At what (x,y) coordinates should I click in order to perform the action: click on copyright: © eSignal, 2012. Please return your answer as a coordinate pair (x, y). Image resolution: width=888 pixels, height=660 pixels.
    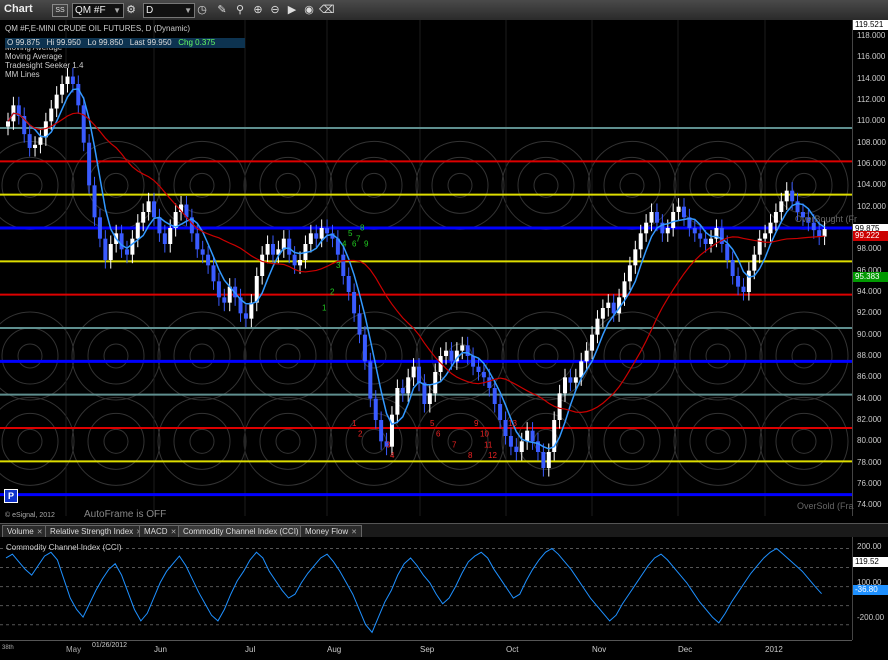
    Looking at the image, I should click on (30, 515).